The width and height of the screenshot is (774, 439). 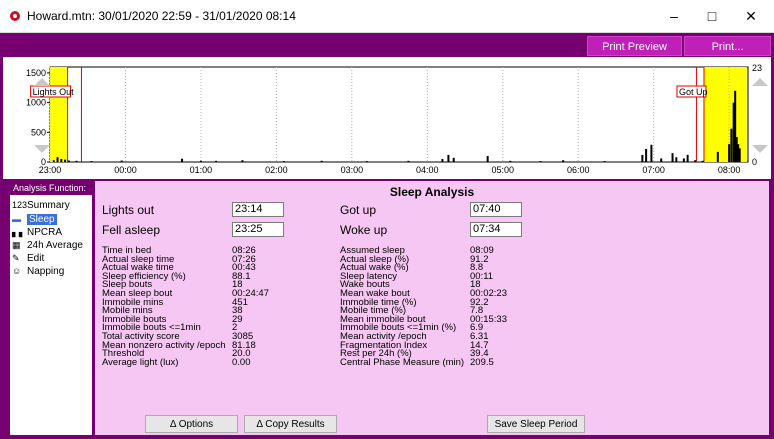 What do you see at coordinates (54, 92) in the screenshot?
I see `lights-out-annotation: Lights Out` at bounding box center [54, 92].